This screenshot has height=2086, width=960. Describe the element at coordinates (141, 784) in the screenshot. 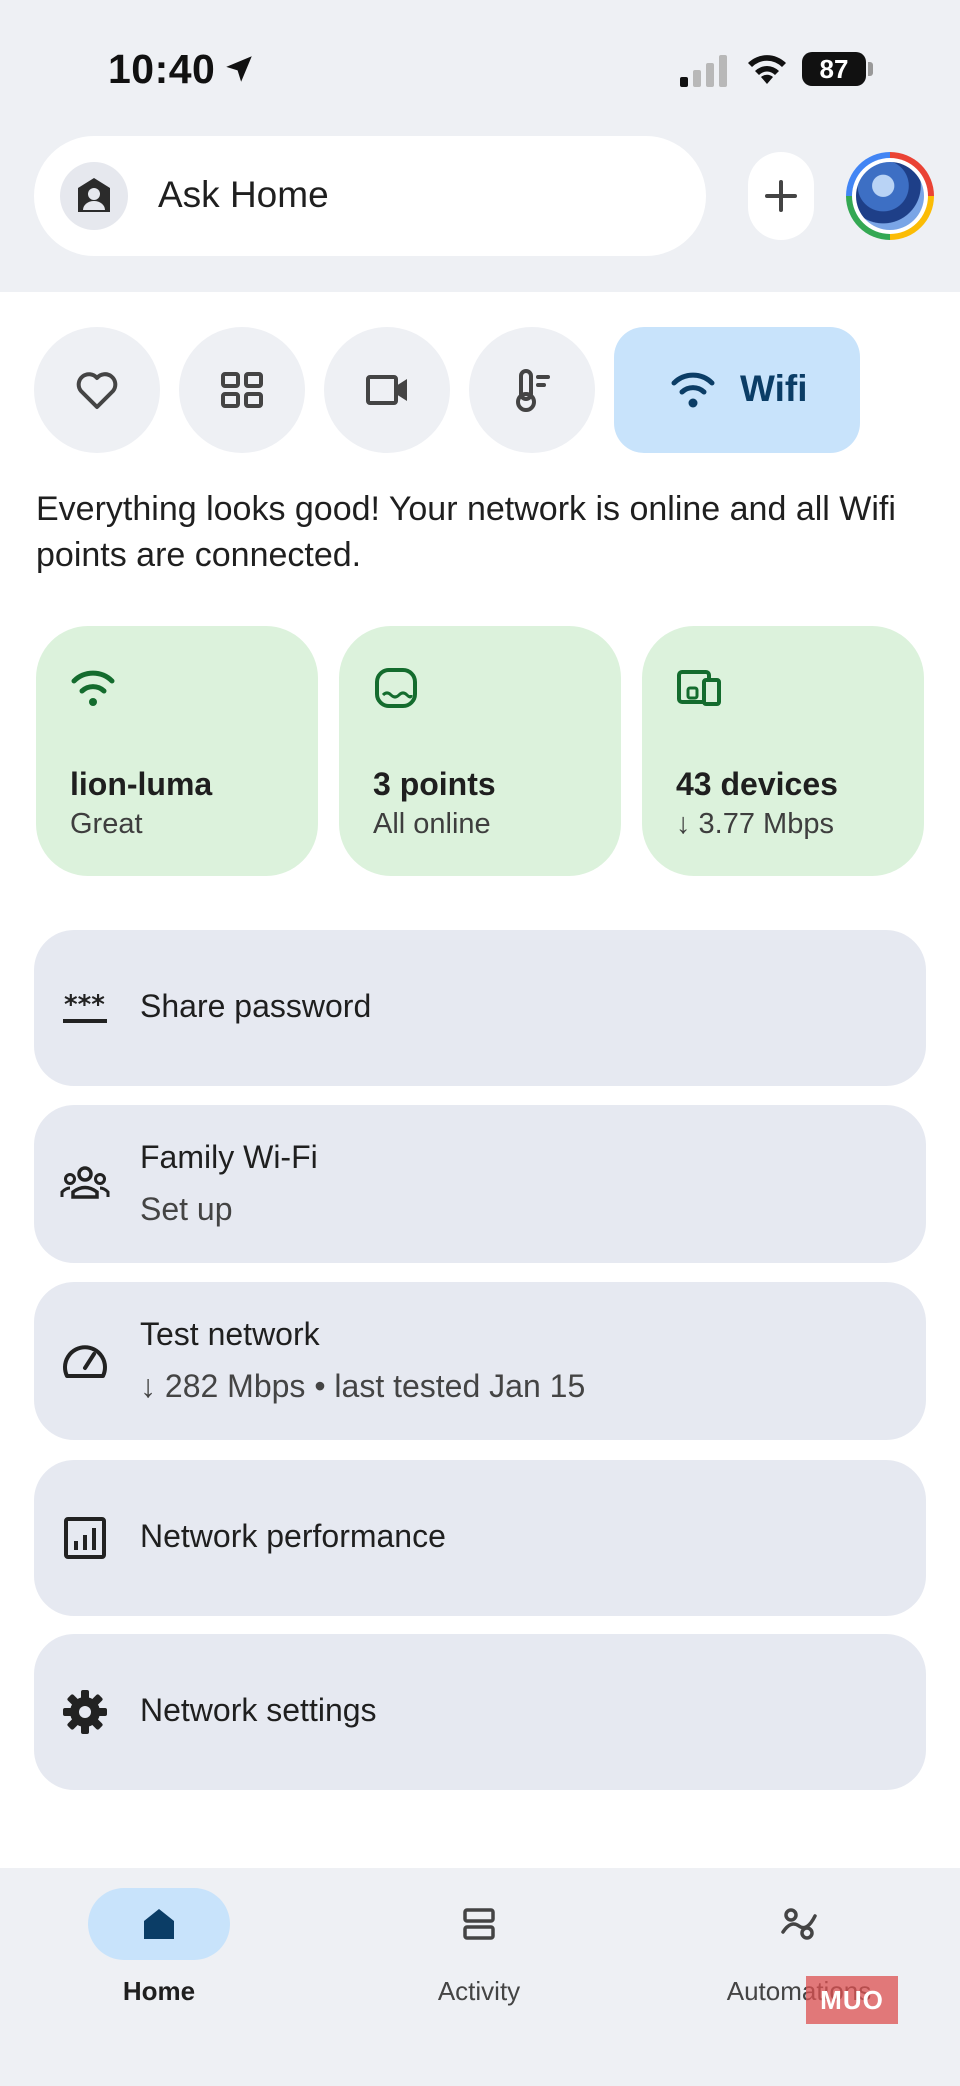

I see `network-name: lion-luma` at that location.